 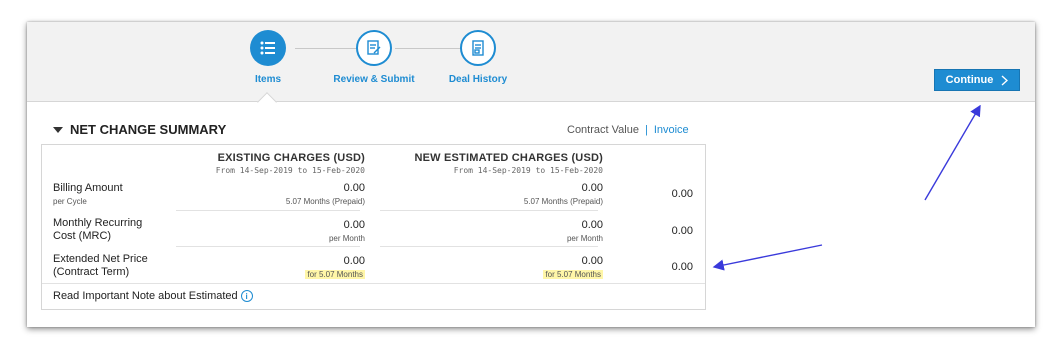 What do you see at coordinates (846, 187) in the screenshot?
I see `annotation-arrows` at bounding box center [846, 187].